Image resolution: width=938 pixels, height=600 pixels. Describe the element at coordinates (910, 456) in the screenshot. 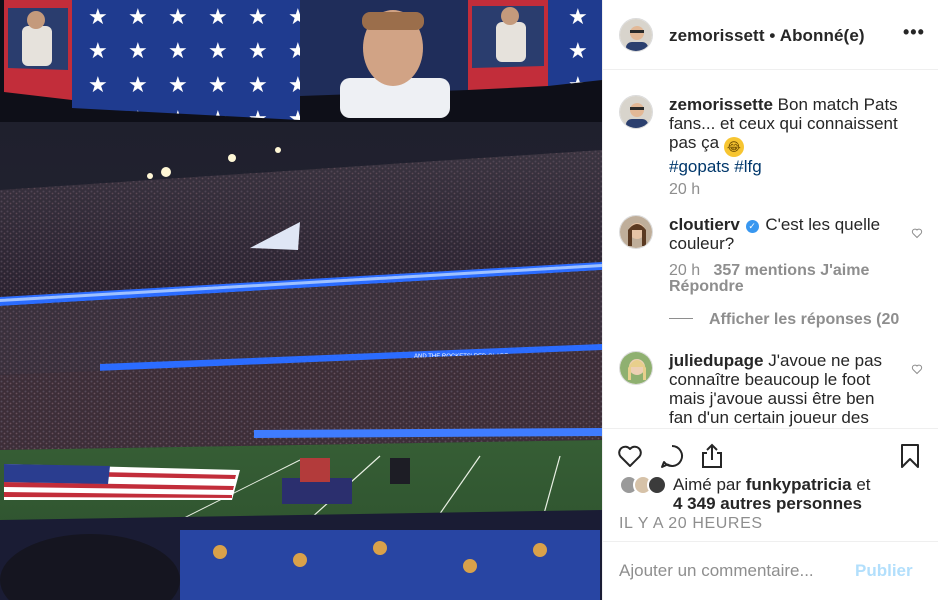

I see `bookmark-icon` at that location.